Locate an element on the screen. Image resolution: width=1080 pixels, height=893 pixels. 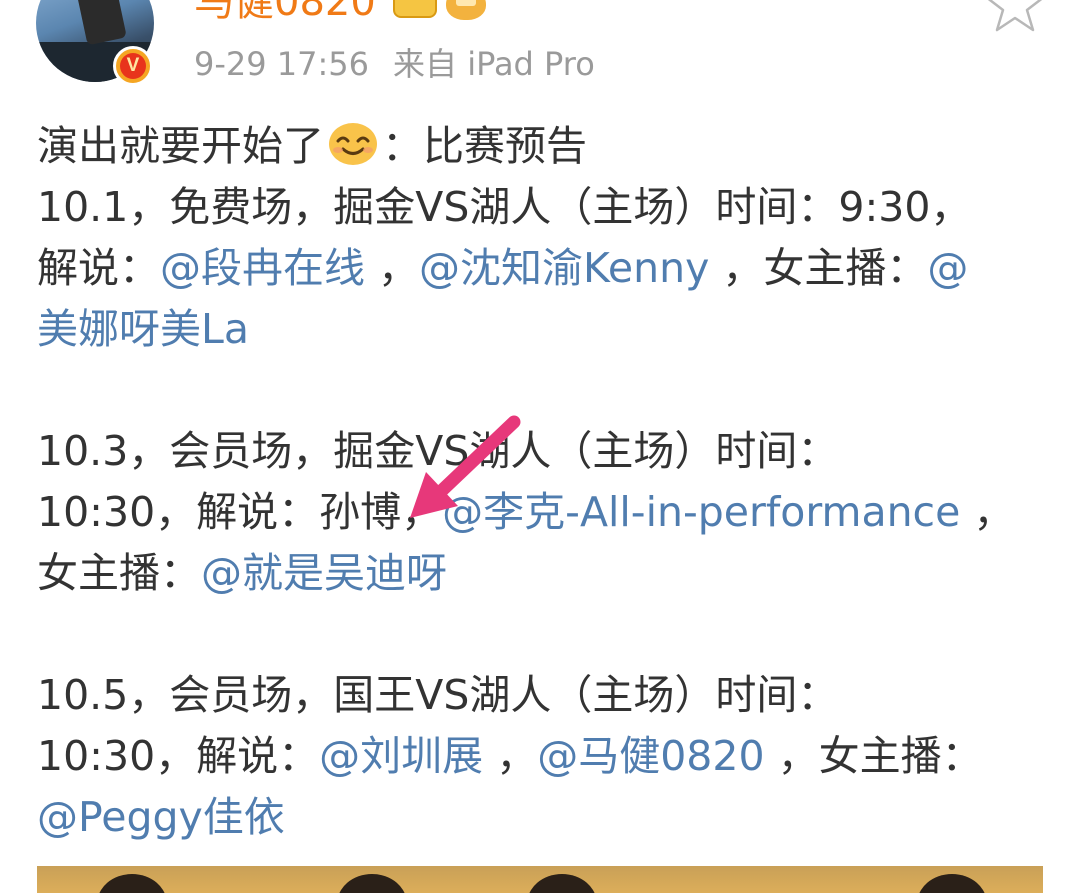
star-icon is located at coordinates (1015, 19).